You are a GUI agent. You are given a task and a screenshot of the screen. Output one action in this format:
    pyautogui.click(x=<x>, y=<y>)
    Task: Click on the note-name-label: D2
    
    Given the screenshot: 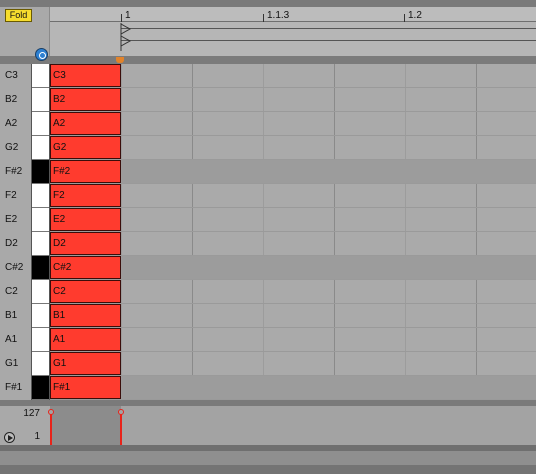 What is the action you would take?
    pyautogui.click(x=11, y=243)
    